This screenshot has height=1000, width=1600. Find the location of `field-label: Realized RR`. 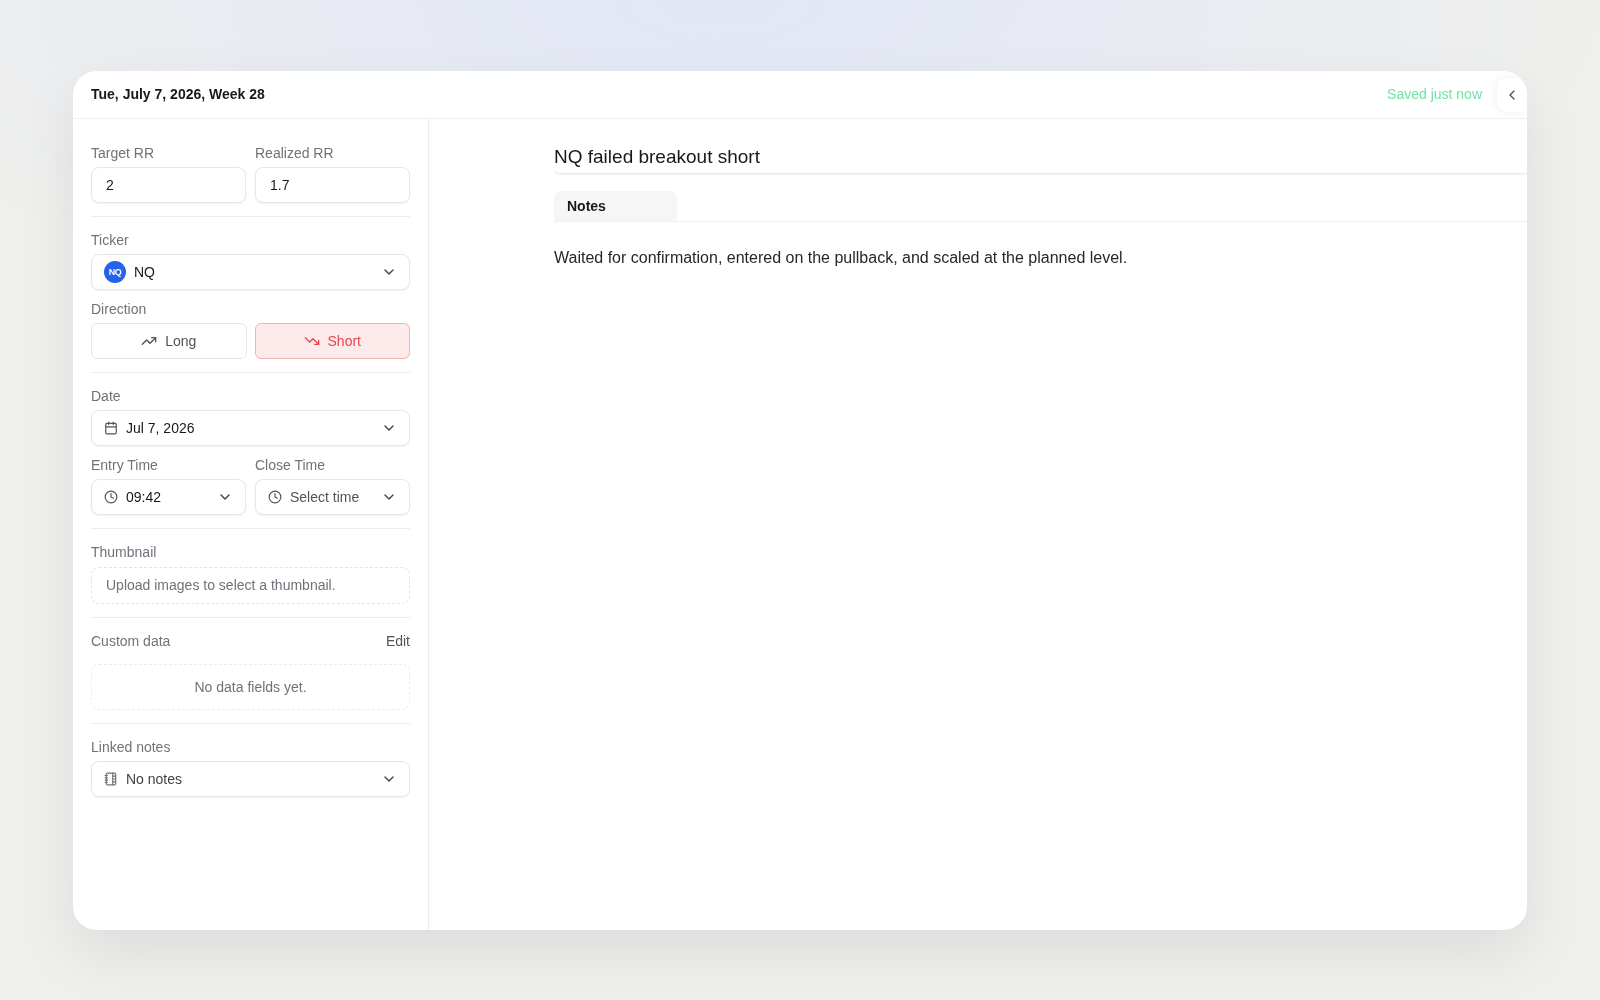

field-label: Realized RR is located at coordinates (295, 153).